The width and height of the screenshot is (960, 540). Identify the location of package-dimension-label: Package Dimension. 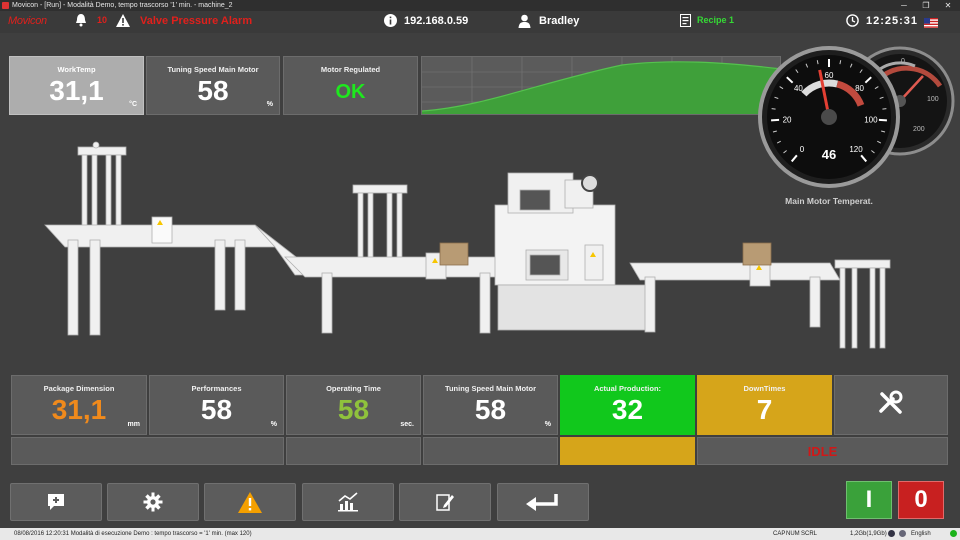
(79, 388).